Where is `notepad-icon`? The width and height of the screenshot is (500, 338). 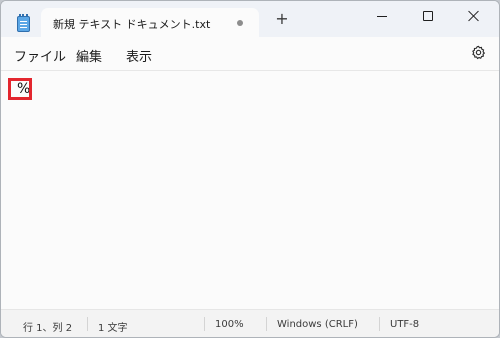
notepad-icon is located at coordinates (23, 23).